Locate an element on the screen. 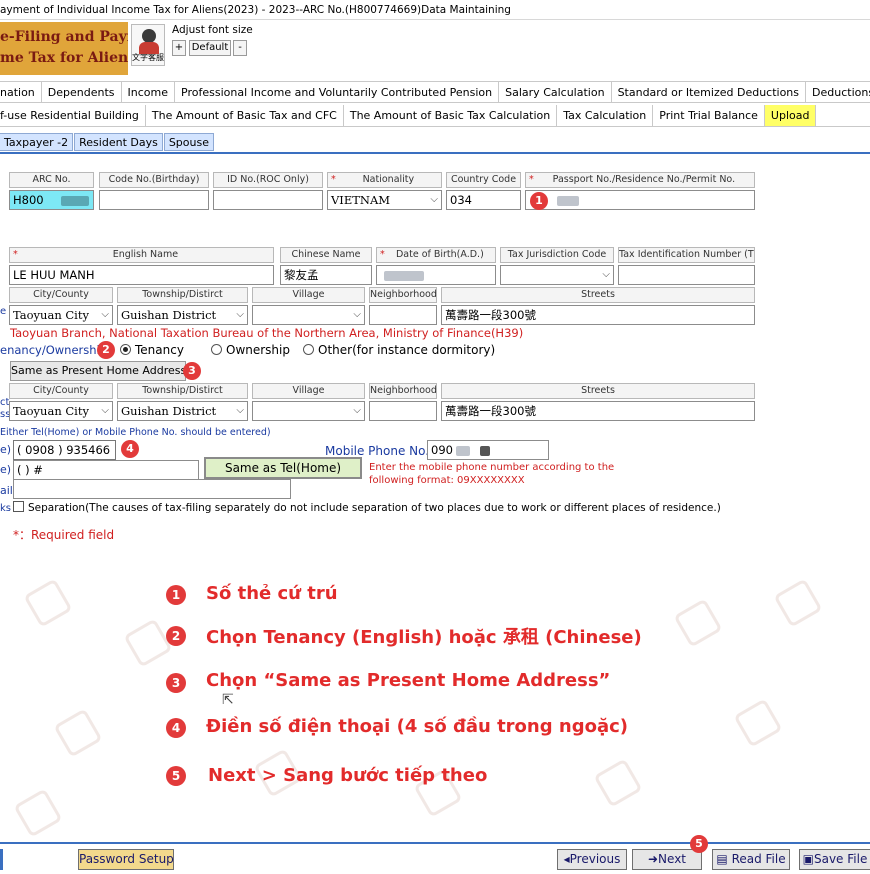 The image size is (870, 874). dob-input is located at coordinates (436, 275).